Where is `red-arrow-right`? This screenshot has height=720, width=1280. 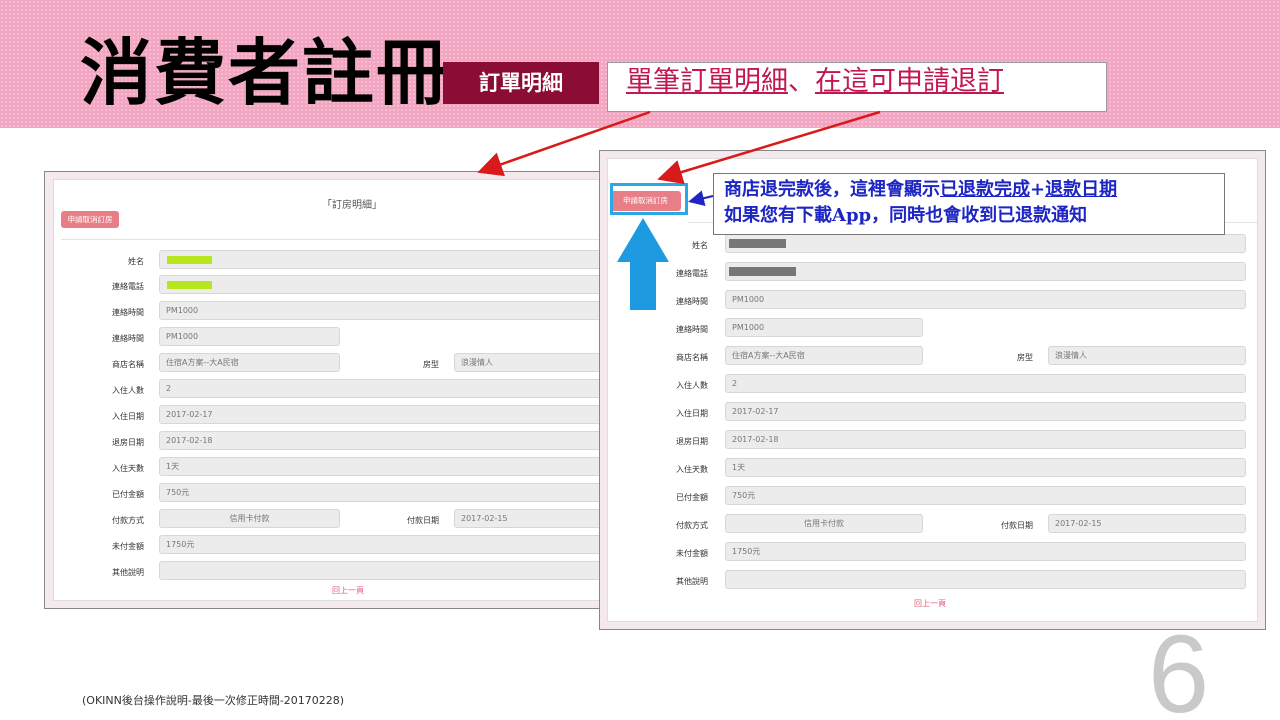
red-arrow-right is located at coordinates (769, 147).